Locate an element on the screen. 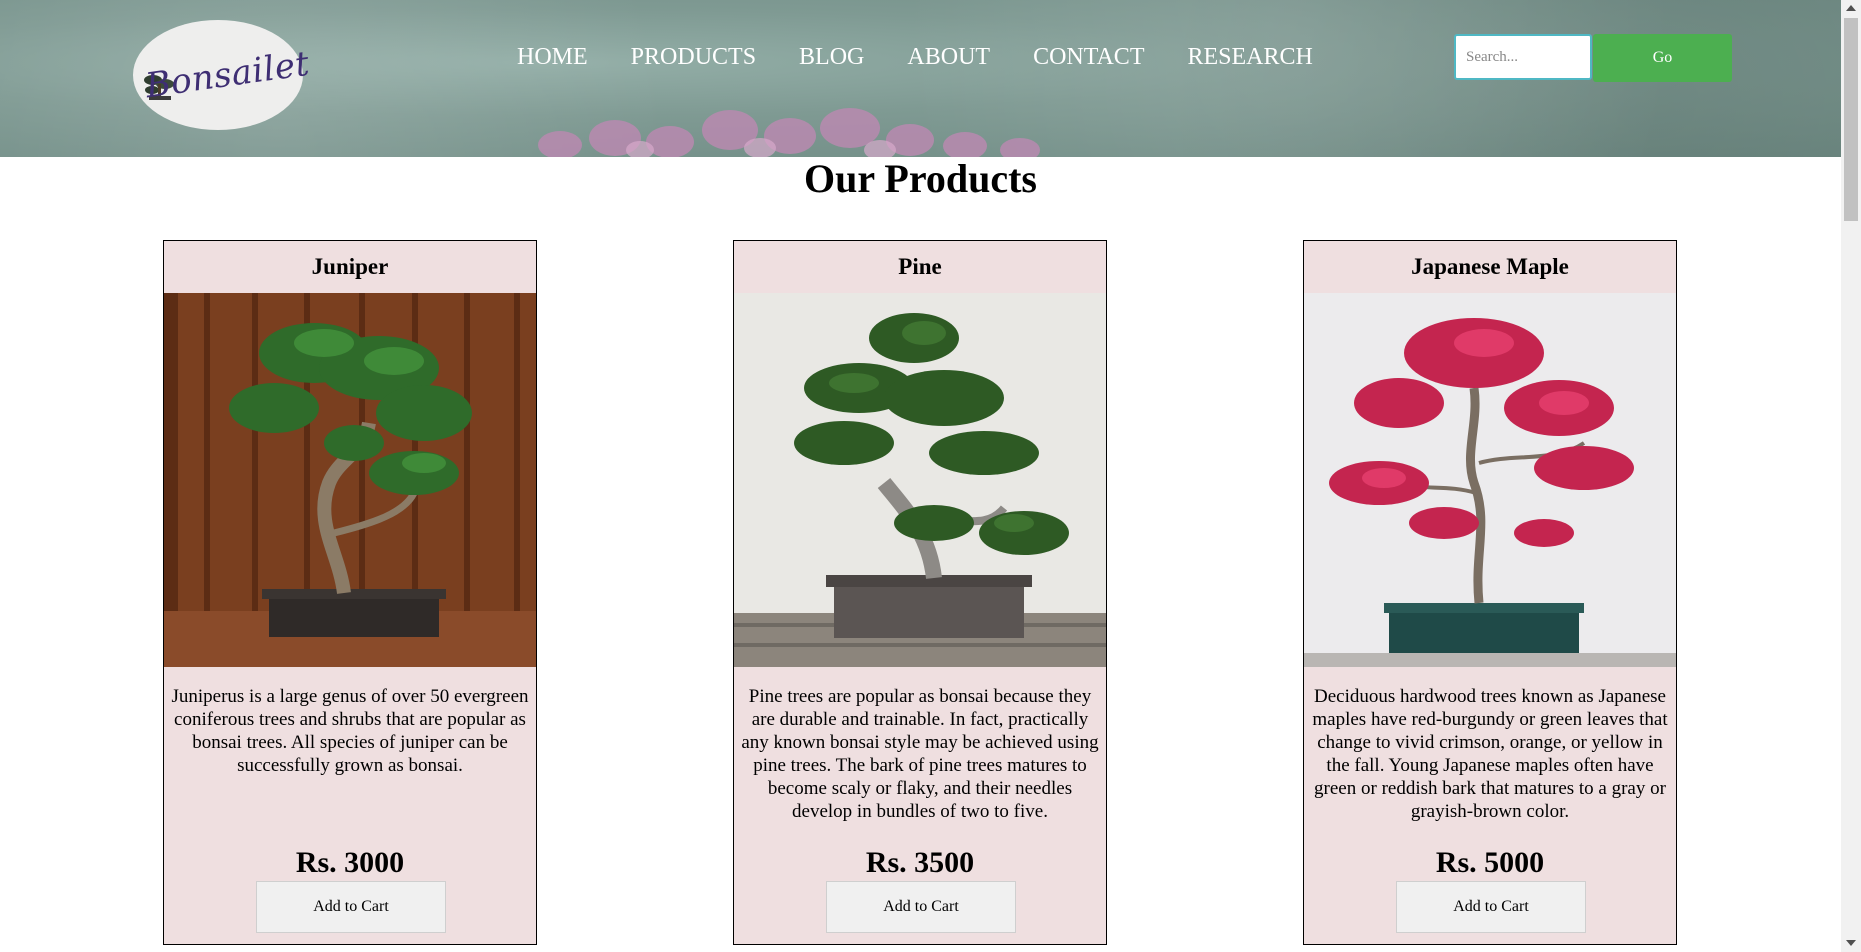 Image resolution: width=1861 pixels, height=952 pixels. product-name: Juniper is located at coordinates (350, 266).